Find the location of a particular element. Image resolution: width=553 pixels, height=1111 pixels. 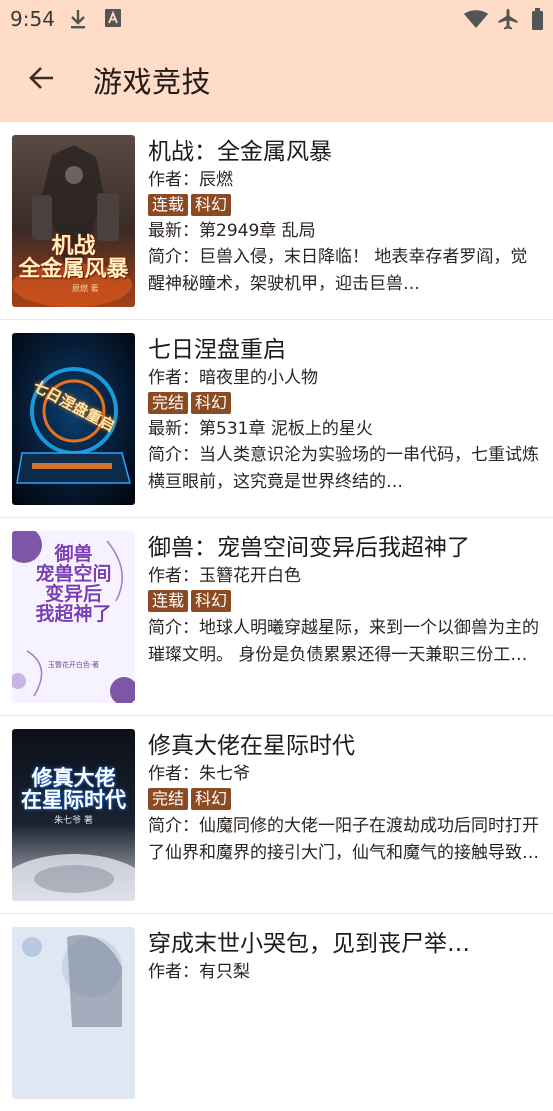

book-title: 御兽：宠兽空间变异后我超神了 is located at coordinates (309, 548).